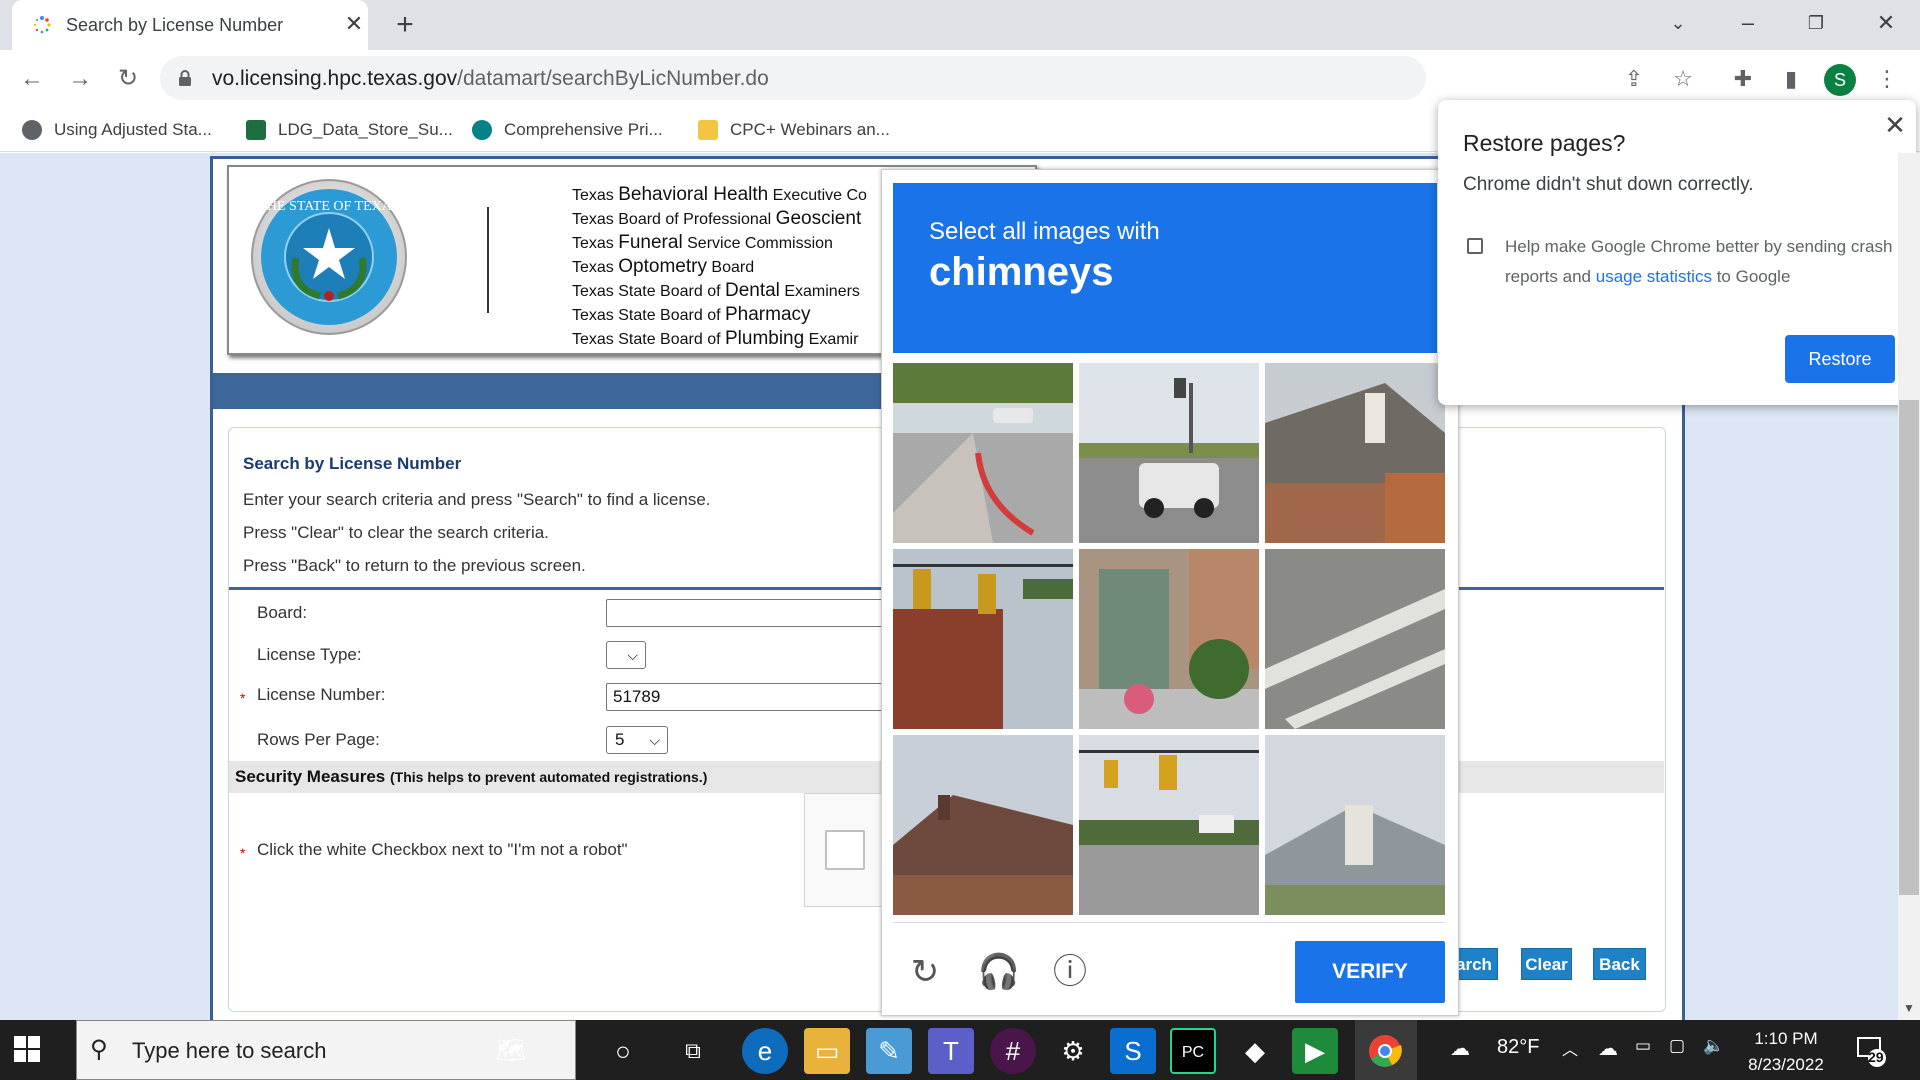  I want to click on onedrive-icon: ☁, so click(1608, 1048).